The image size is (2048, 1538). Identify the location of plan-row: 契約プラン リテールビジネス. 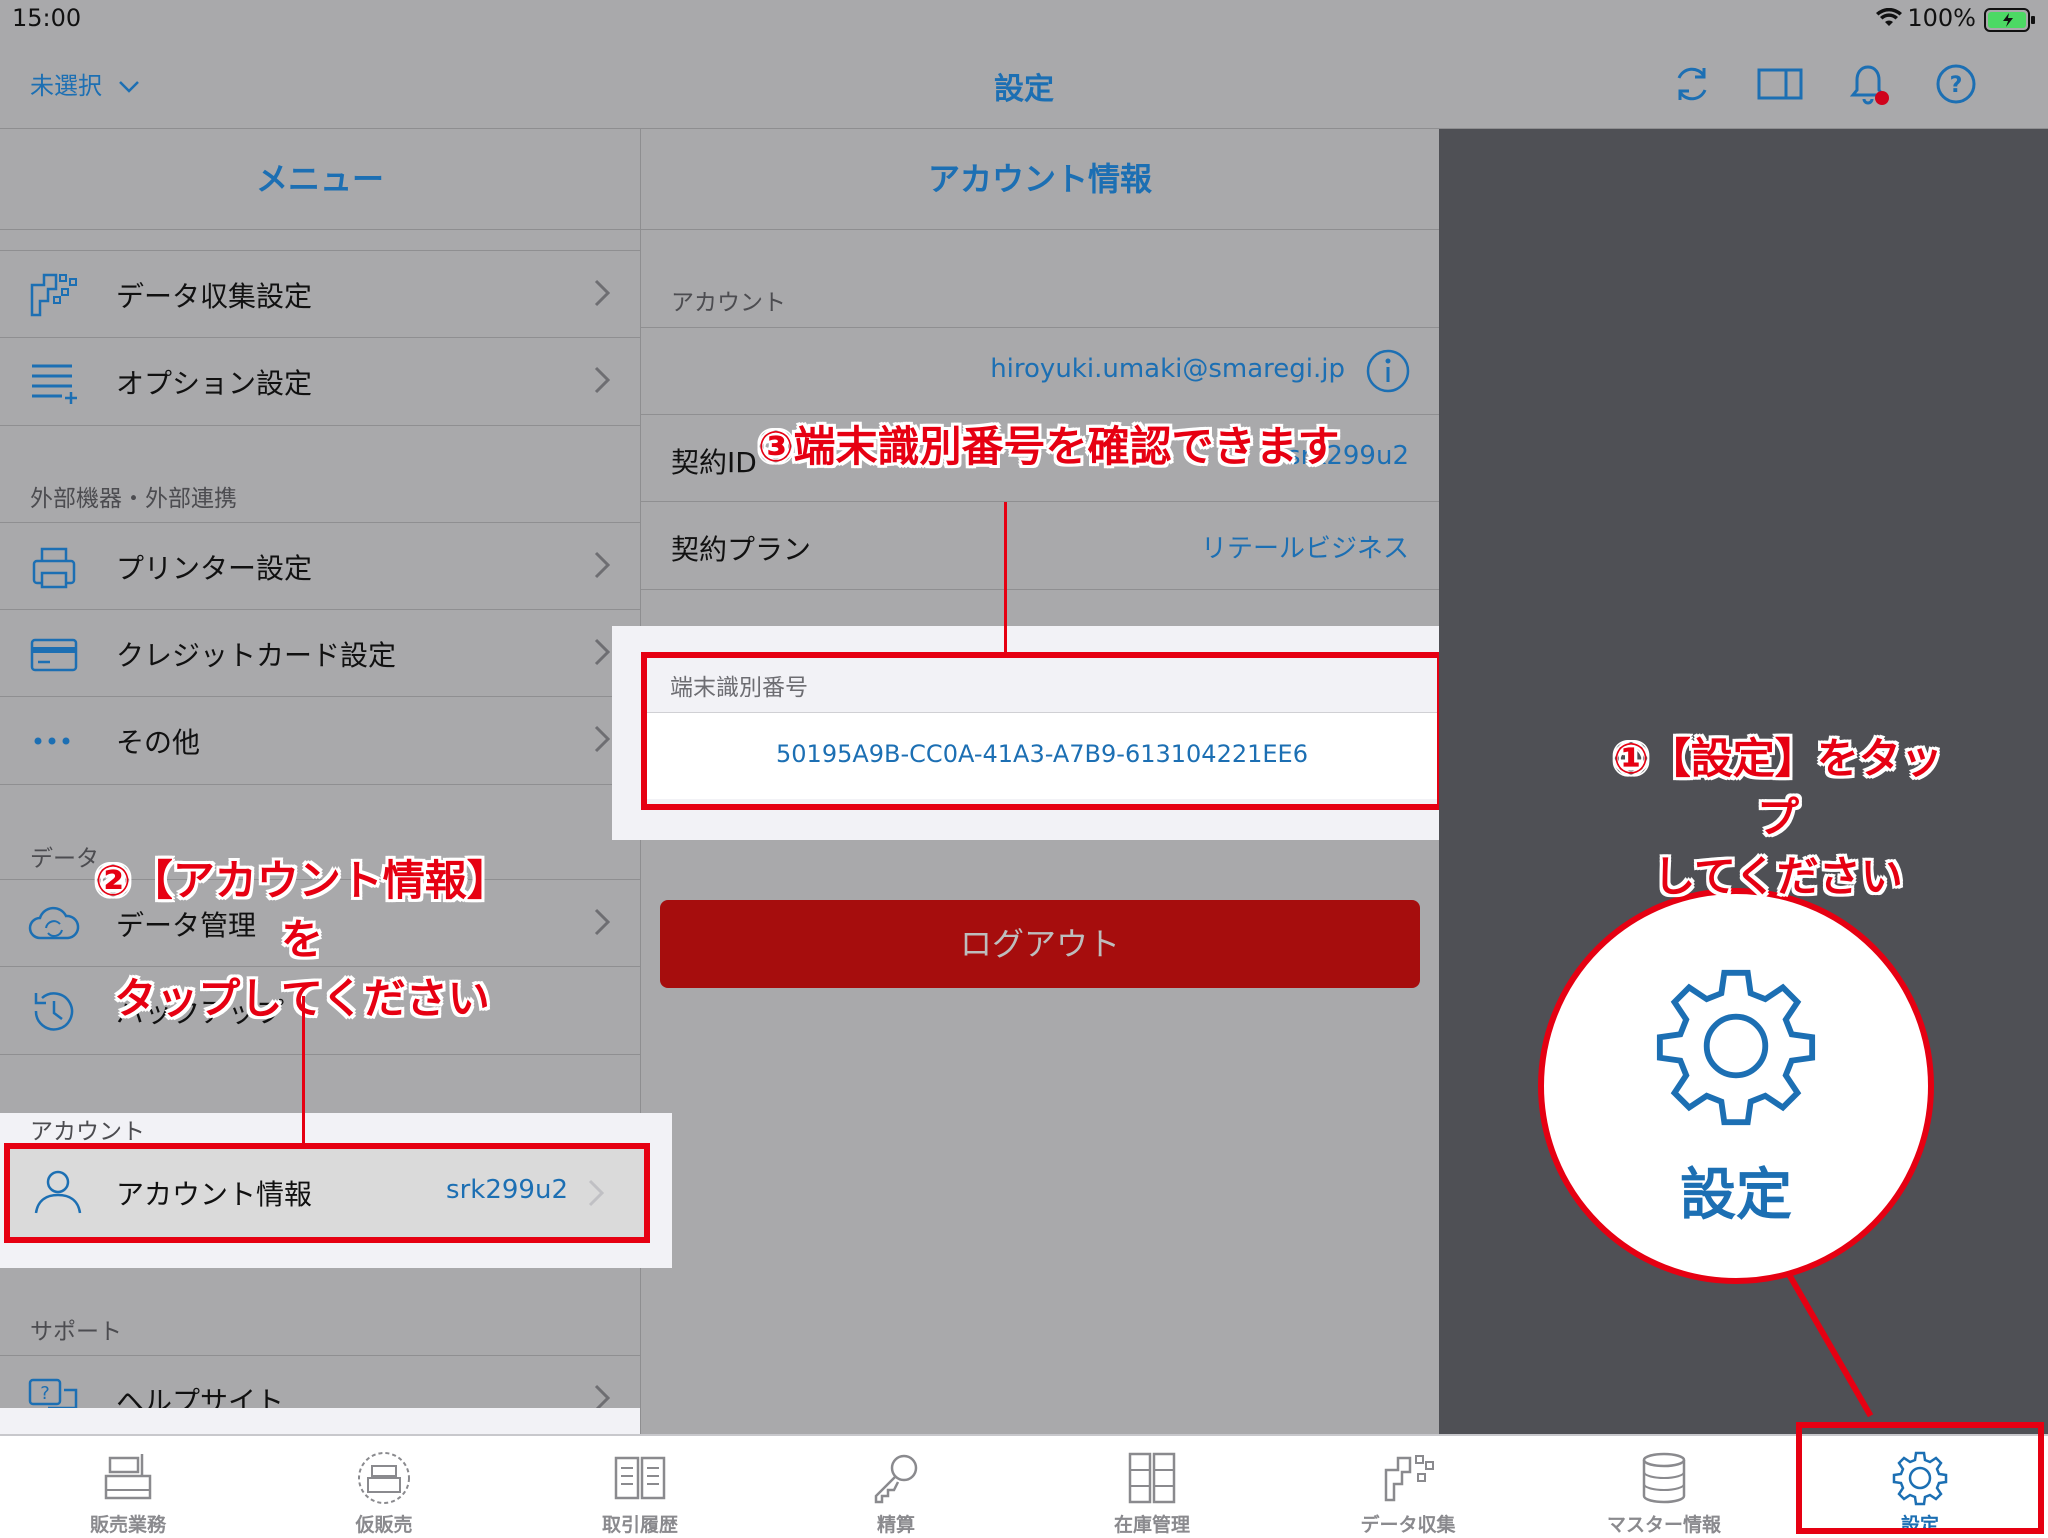
(1040, 545).